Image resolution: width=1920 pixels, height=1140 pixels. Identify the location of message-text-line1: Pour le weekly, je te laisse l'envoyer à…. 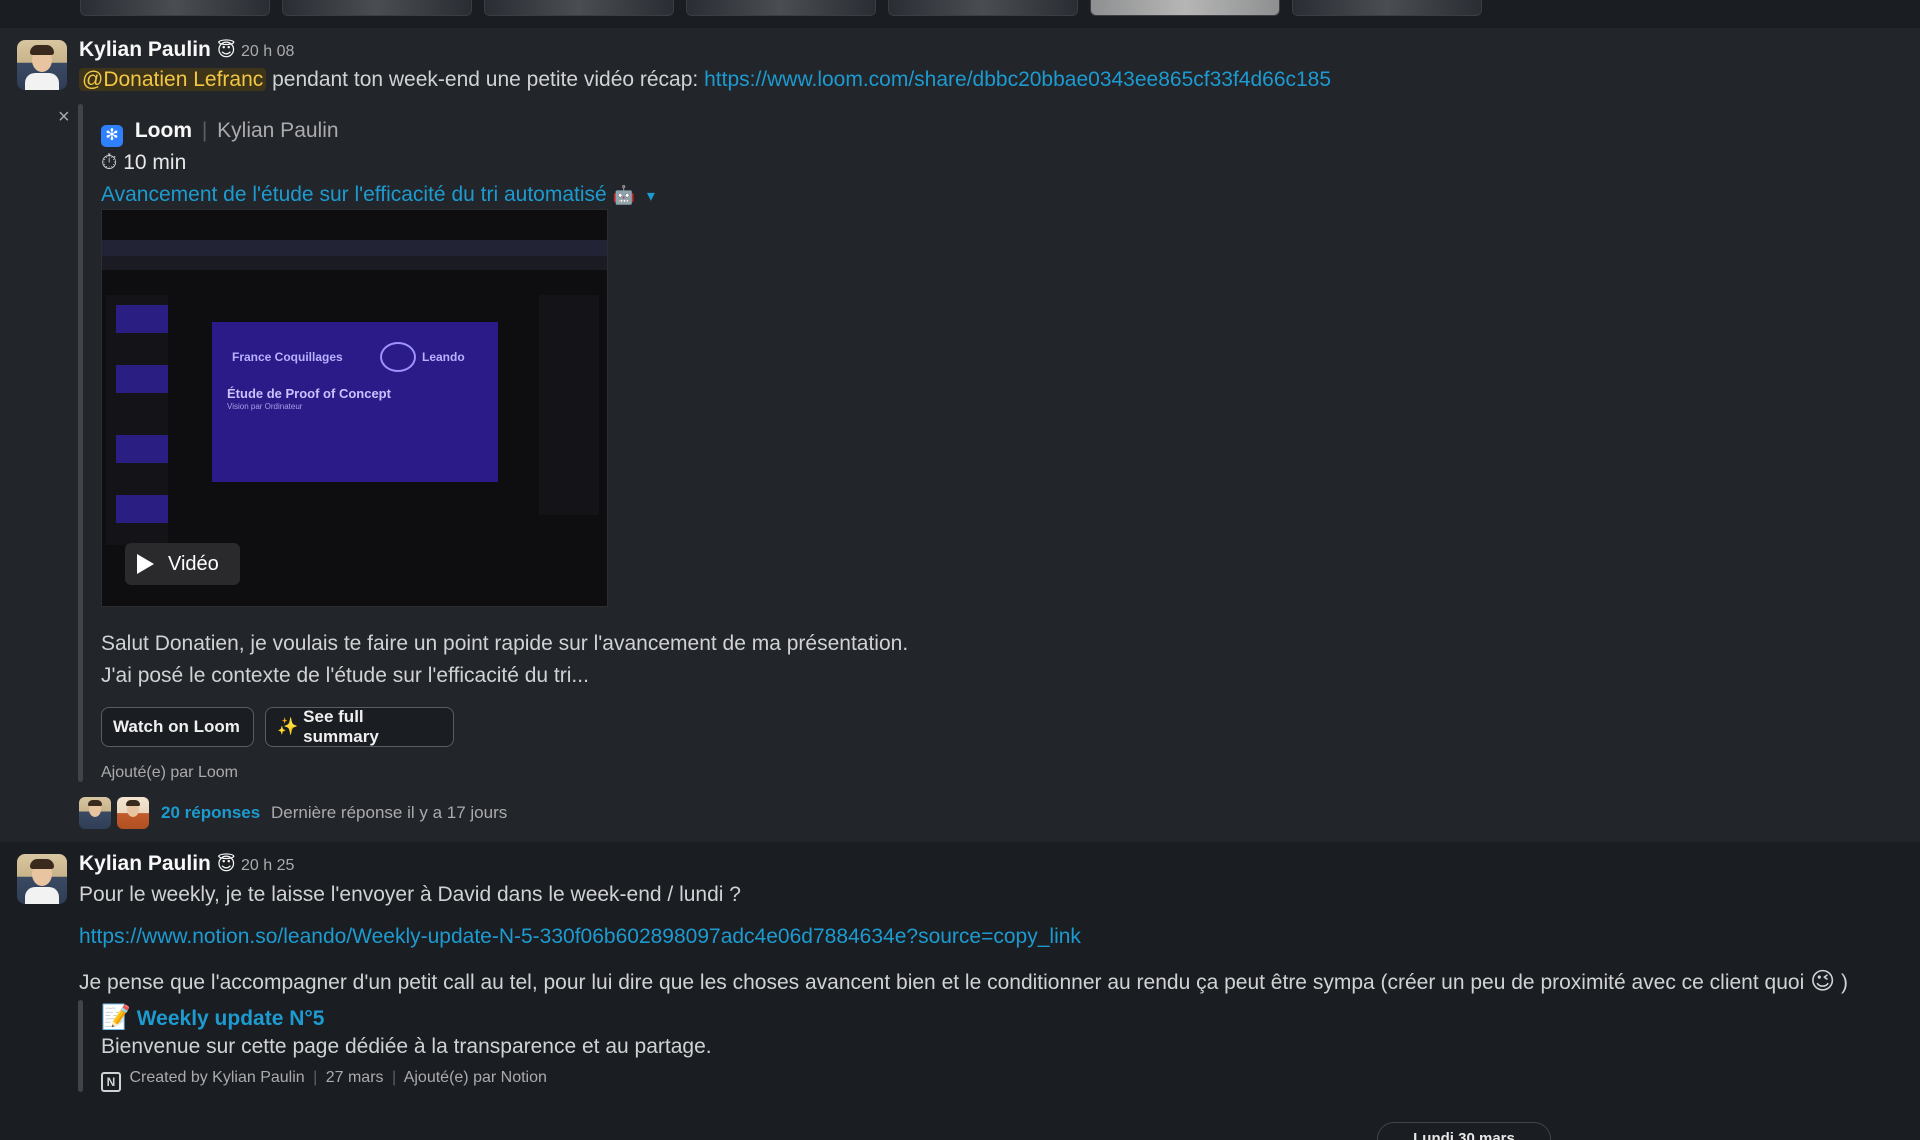
(410, 894).